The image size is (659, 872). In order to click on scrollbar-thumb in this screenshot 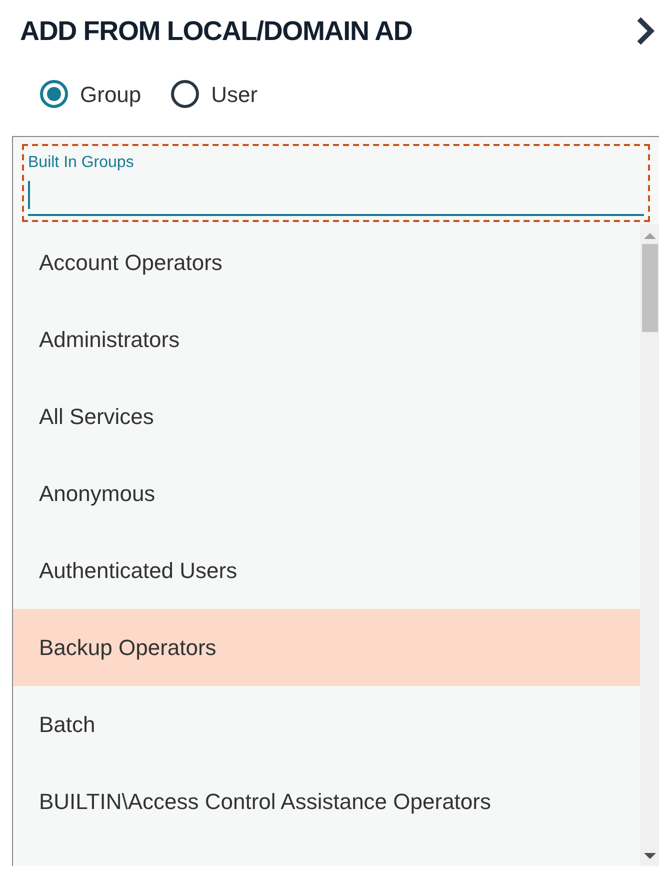, I will do `click(650, 288)`.